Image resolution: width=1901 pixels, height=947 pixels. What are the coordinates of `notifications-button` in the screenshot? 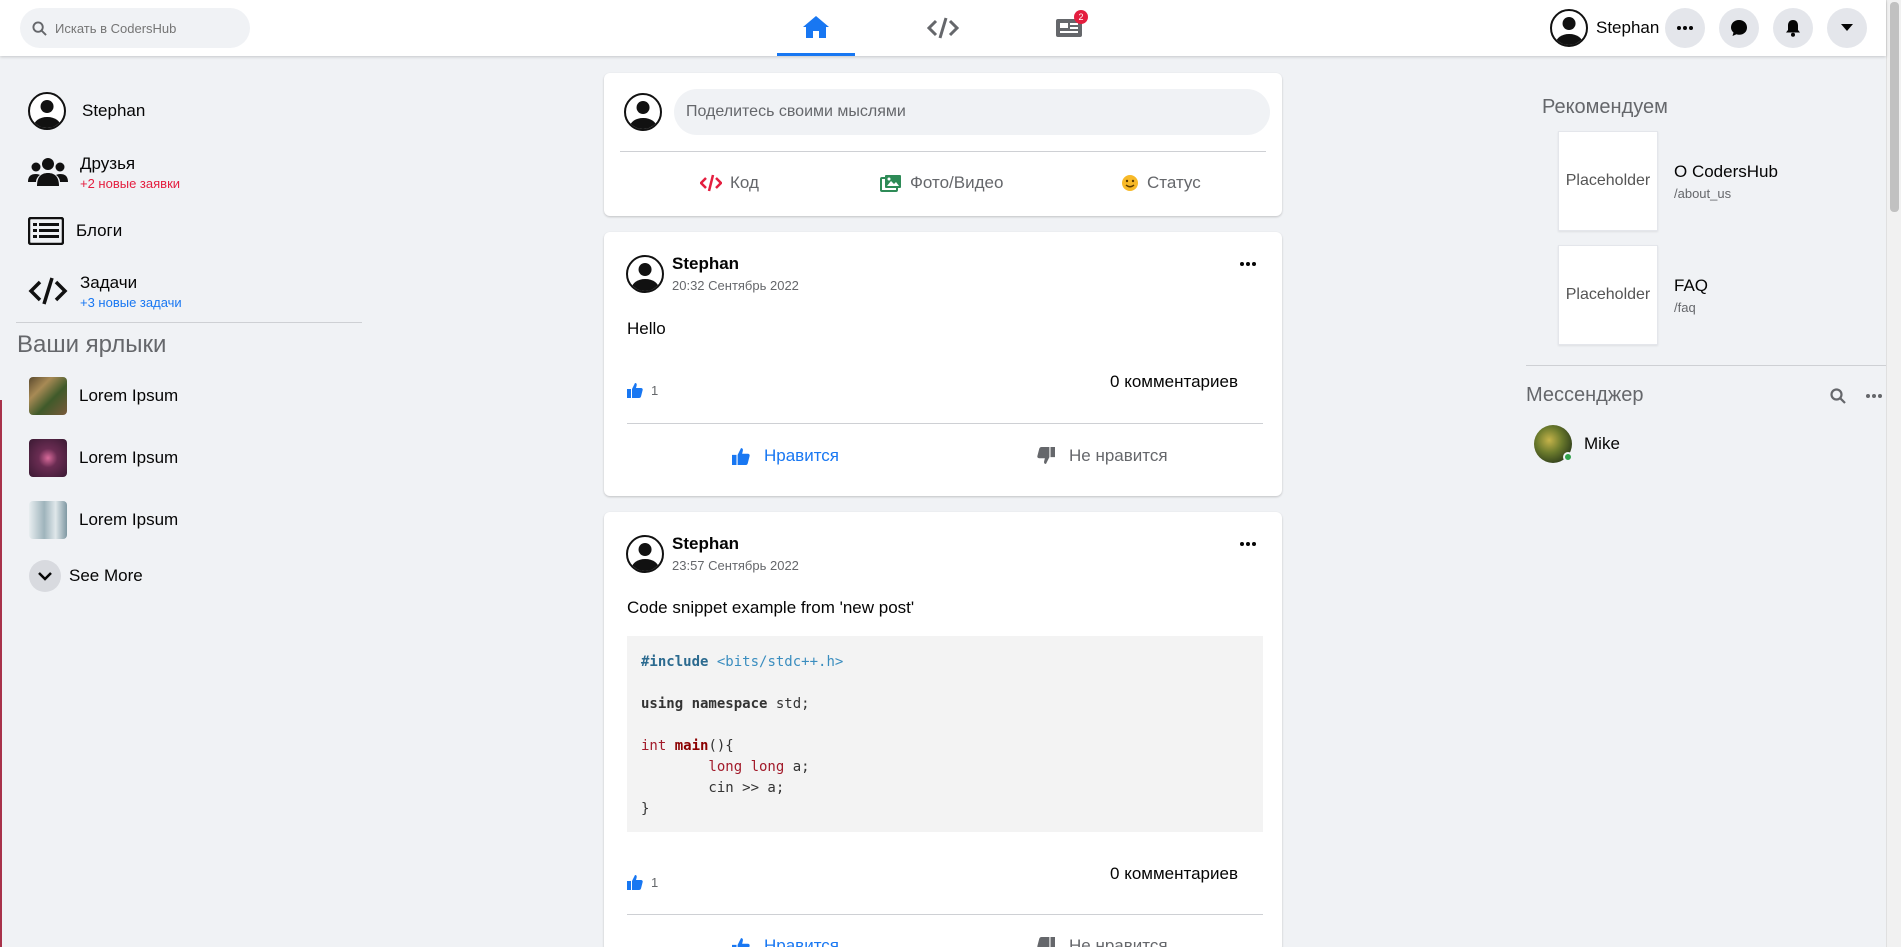 It's located at (1793, 28).